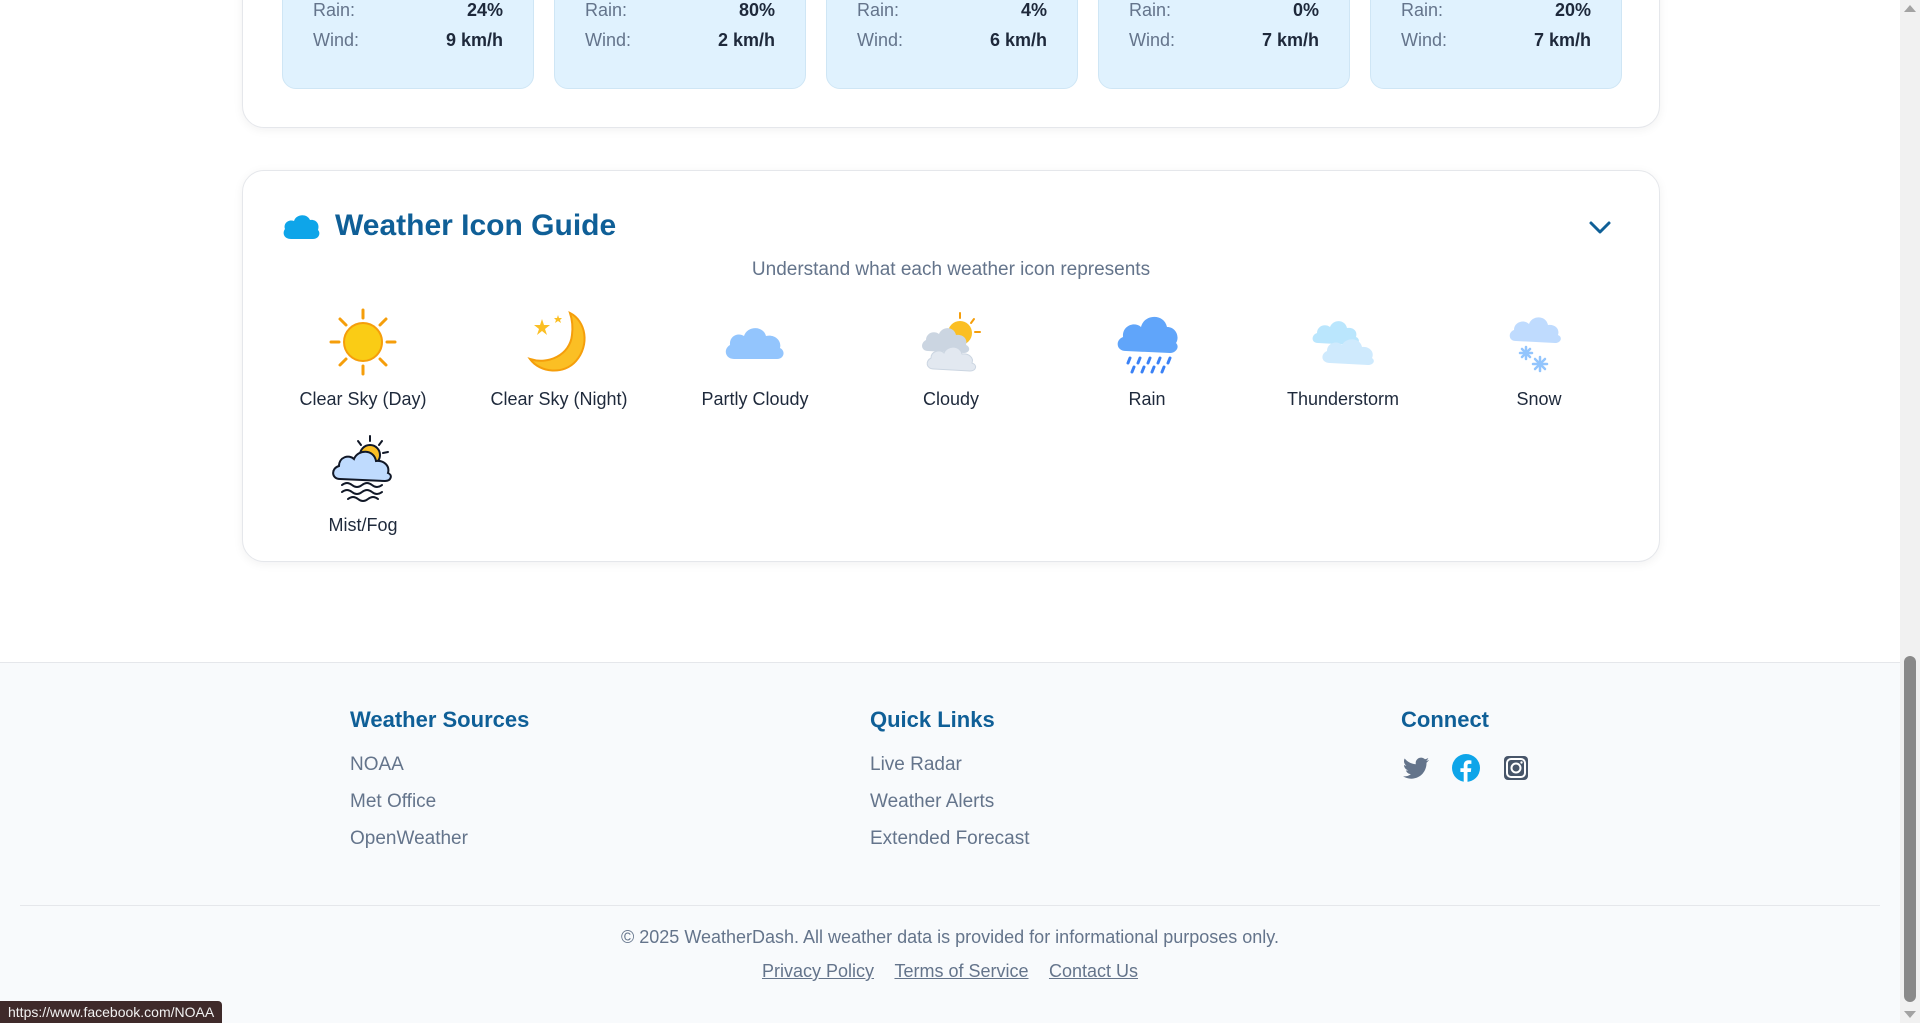  I want to click on icon-guide-item: Clear Sky (Day), so click(363, 358).